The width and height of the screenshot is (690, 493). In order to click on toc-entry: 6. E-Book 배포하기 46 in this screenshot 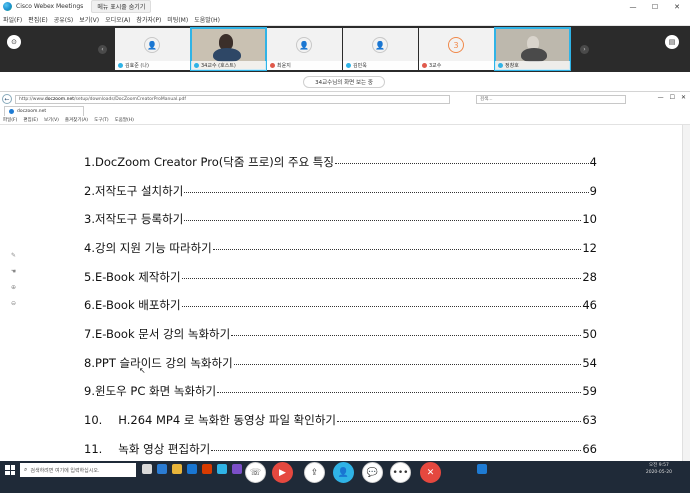, I will do `click(340, 306)`.